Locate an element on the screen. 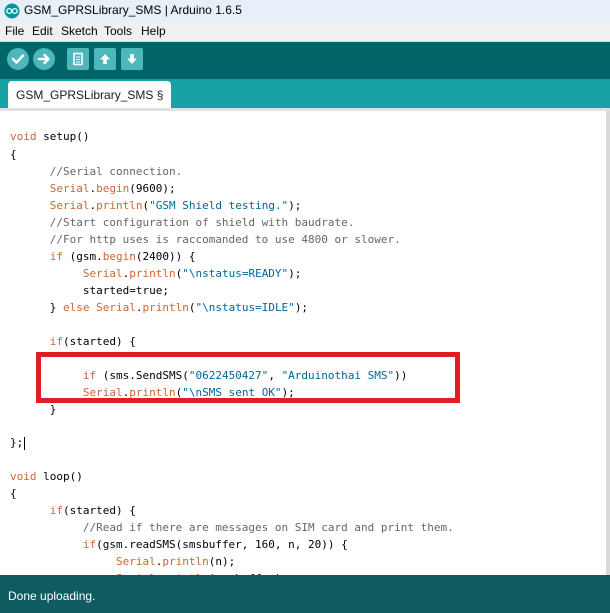  tab-strip: GSM_GPRSLibrary_SMS § is located at coordinates (305, 93).